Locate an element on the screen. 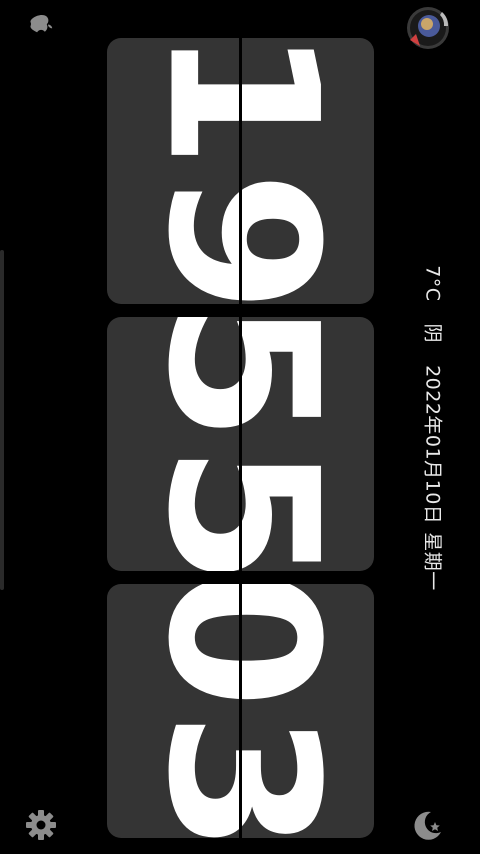  avatar-icon is located at coordinates (428, 30).